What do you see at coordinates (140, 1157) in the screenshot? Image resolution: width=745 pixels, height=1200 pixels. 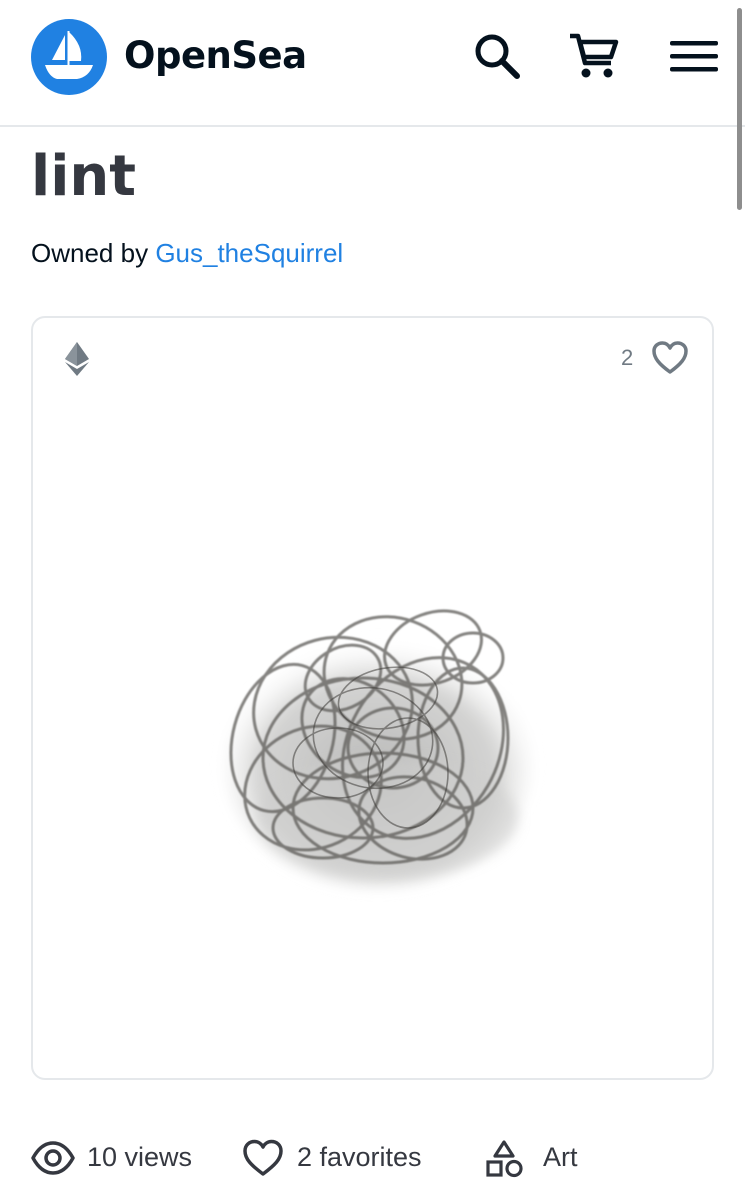 I see `views-count: 10 views` at bounding box center [140, 1157].